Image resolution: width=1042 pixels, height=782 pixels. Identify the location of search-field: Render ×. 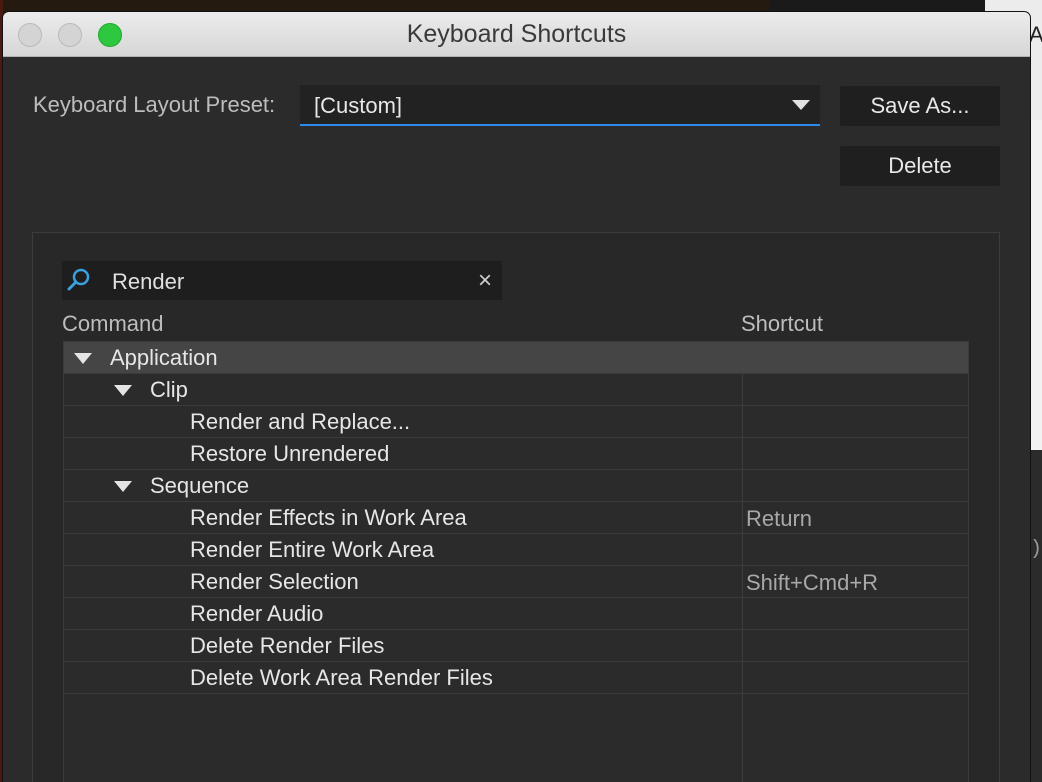
(282, 280).